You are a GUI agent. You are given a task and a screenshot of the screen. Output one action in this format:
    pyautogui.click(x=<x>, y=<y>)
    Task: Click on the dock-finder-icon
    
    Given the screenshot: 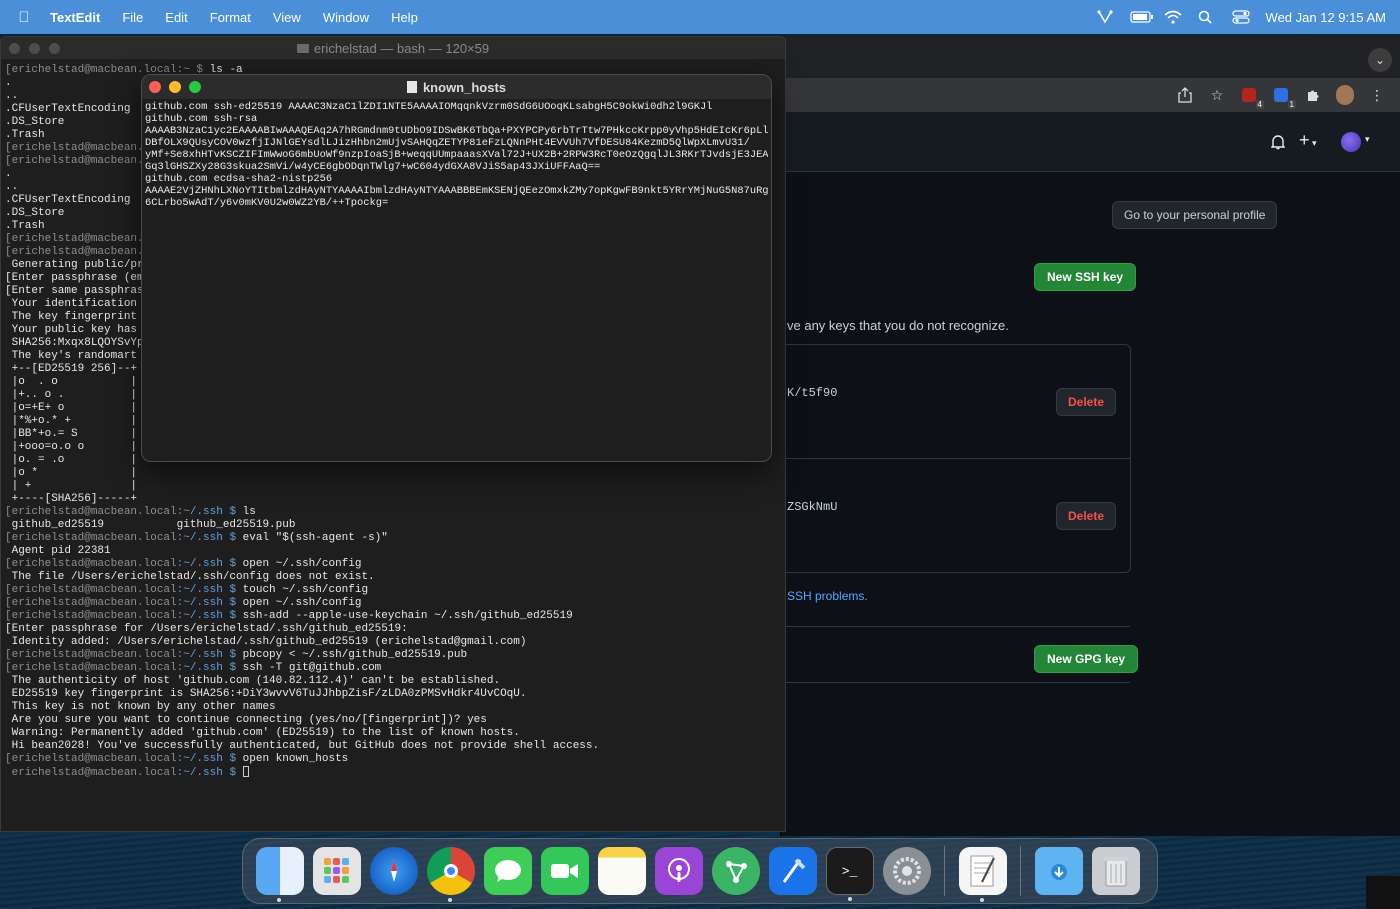 What is the action you would take?
    pyautogui.click(x=279, y=874)
    